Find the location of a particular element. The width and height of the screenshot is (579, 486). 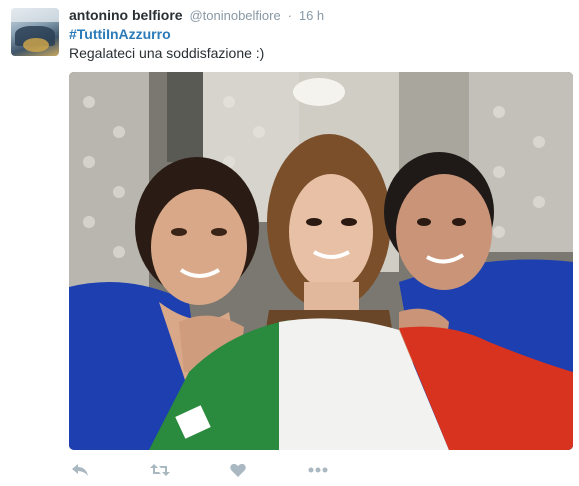

tweet-text: Regalateci una soddisfazione :) is located at coordinates (167, 53).